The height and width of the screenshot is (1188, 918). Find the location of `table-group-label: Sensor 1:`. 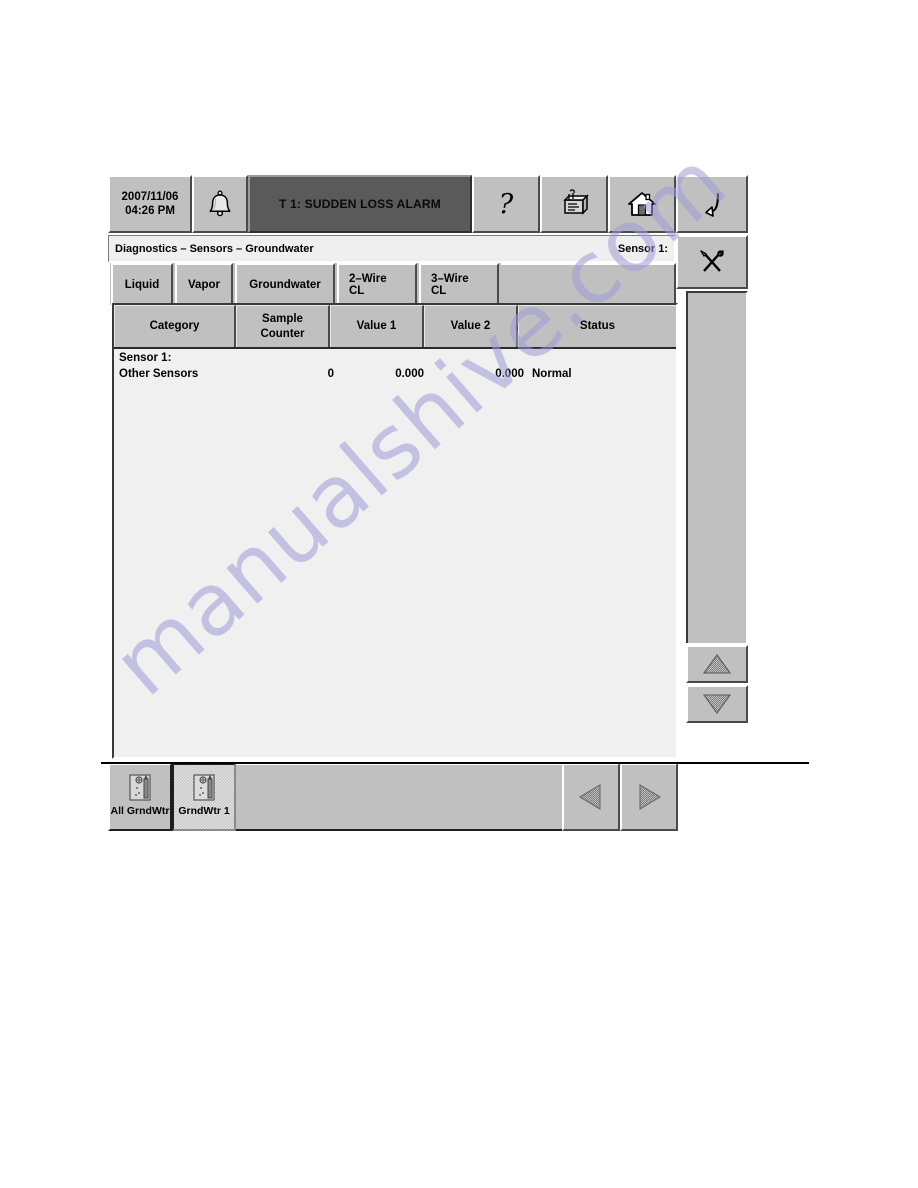

table-group-label: Sensor 1: is located at coordinates (145, 358).